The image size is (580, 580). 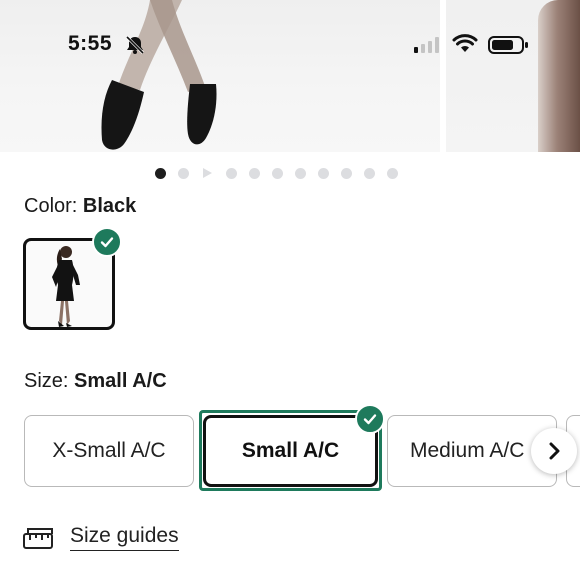 What do you see at coordinates (508, 45) in the screenshot?
I see `battery-icon` at bounding box center [508, 45].